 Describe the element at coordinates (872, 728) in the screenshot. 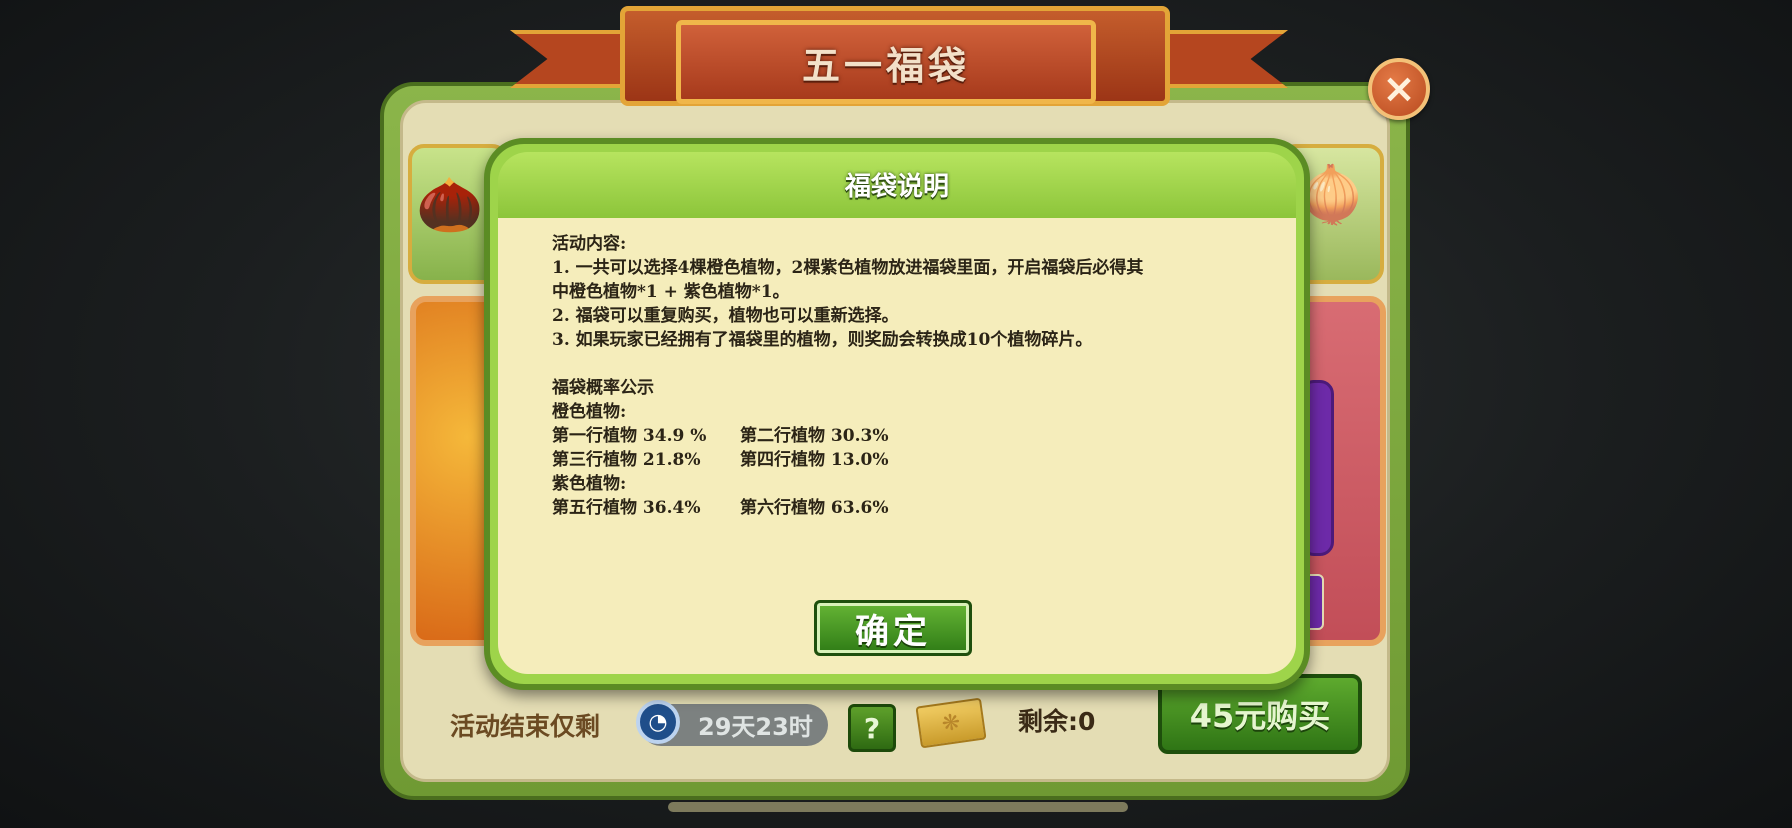

I see `help-button: ?` at that location.